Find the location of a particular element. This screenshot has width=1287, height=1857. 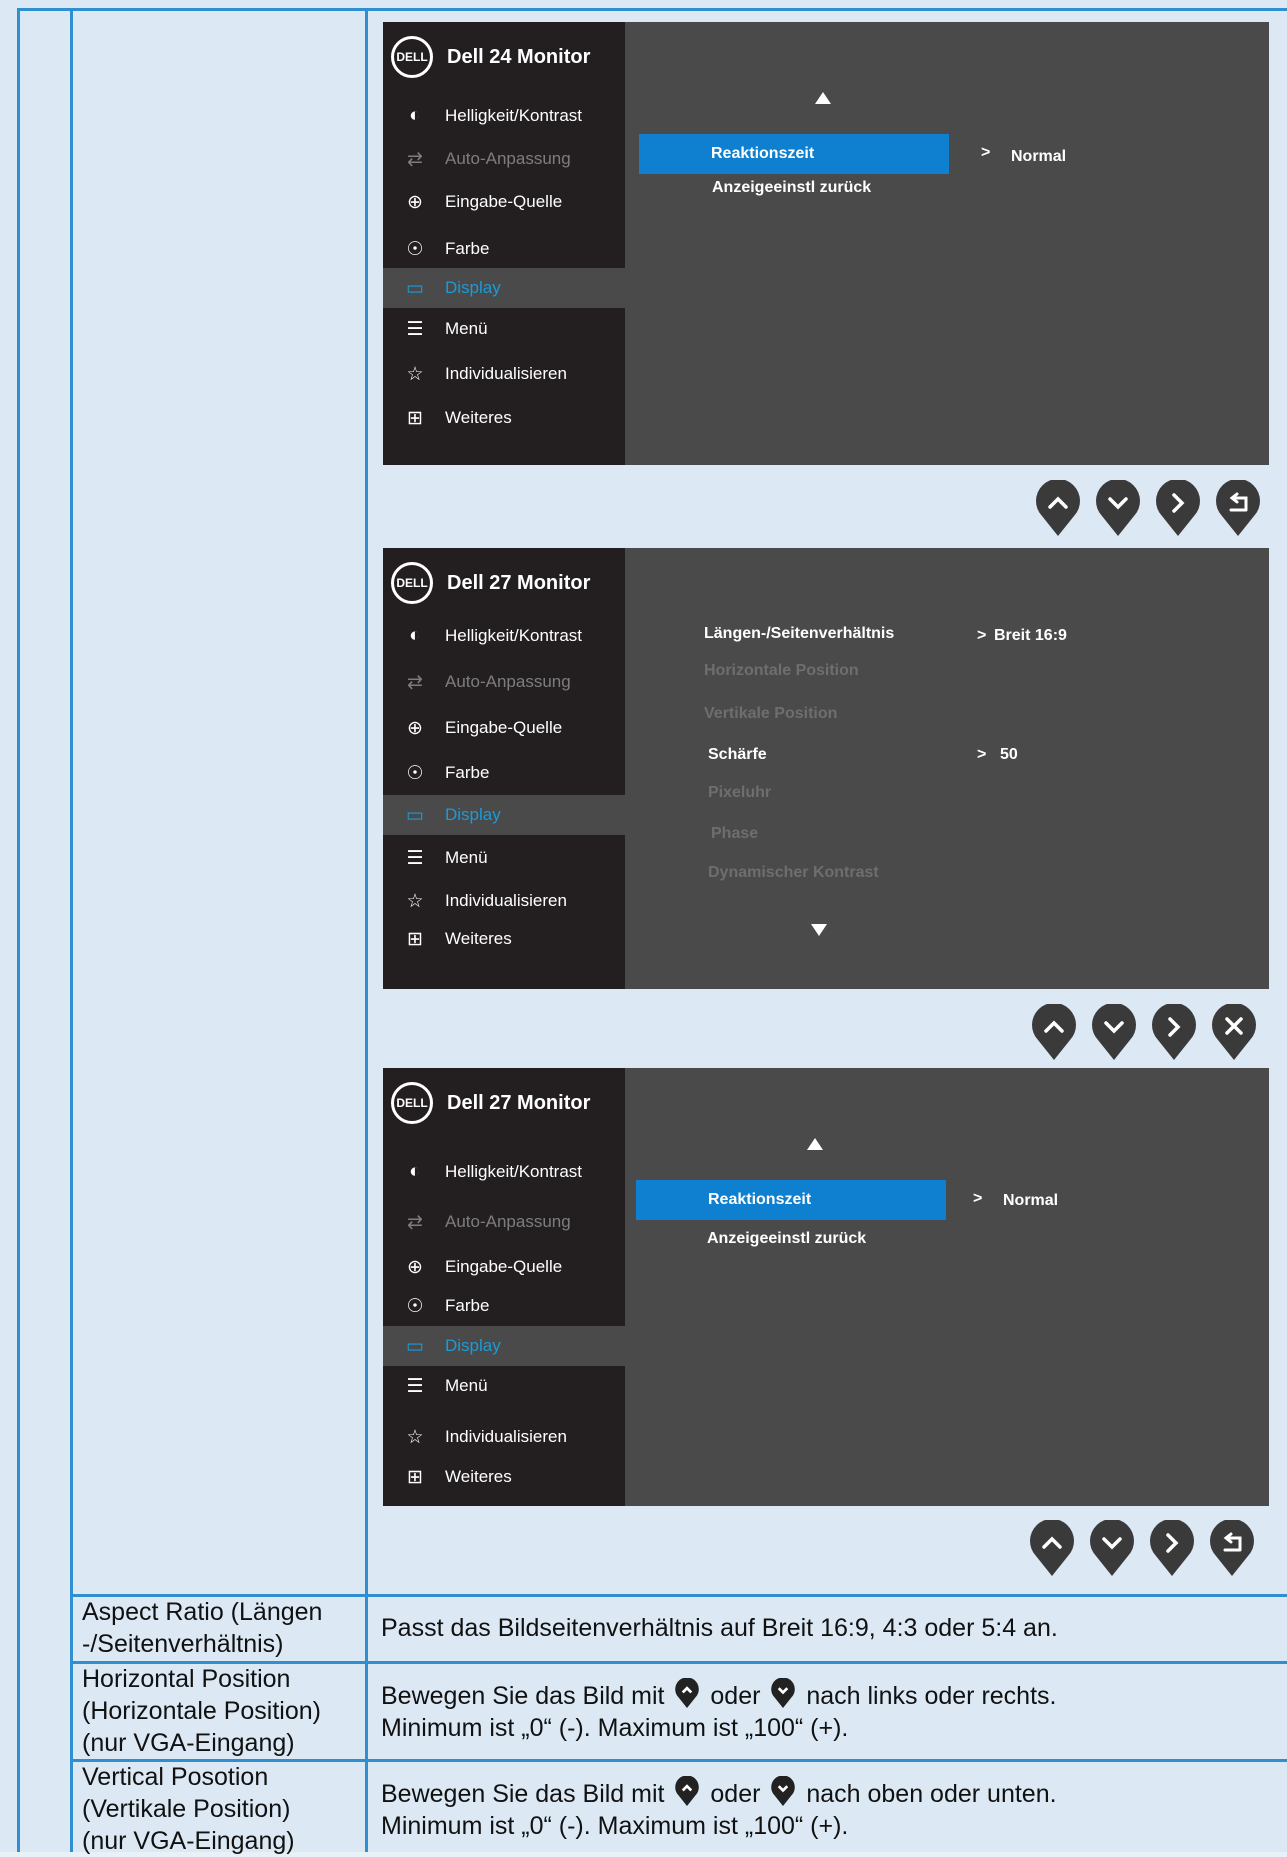

submenu-value-aspect-ratio: Breit 16:9 is located at coordinates (1030, 635).